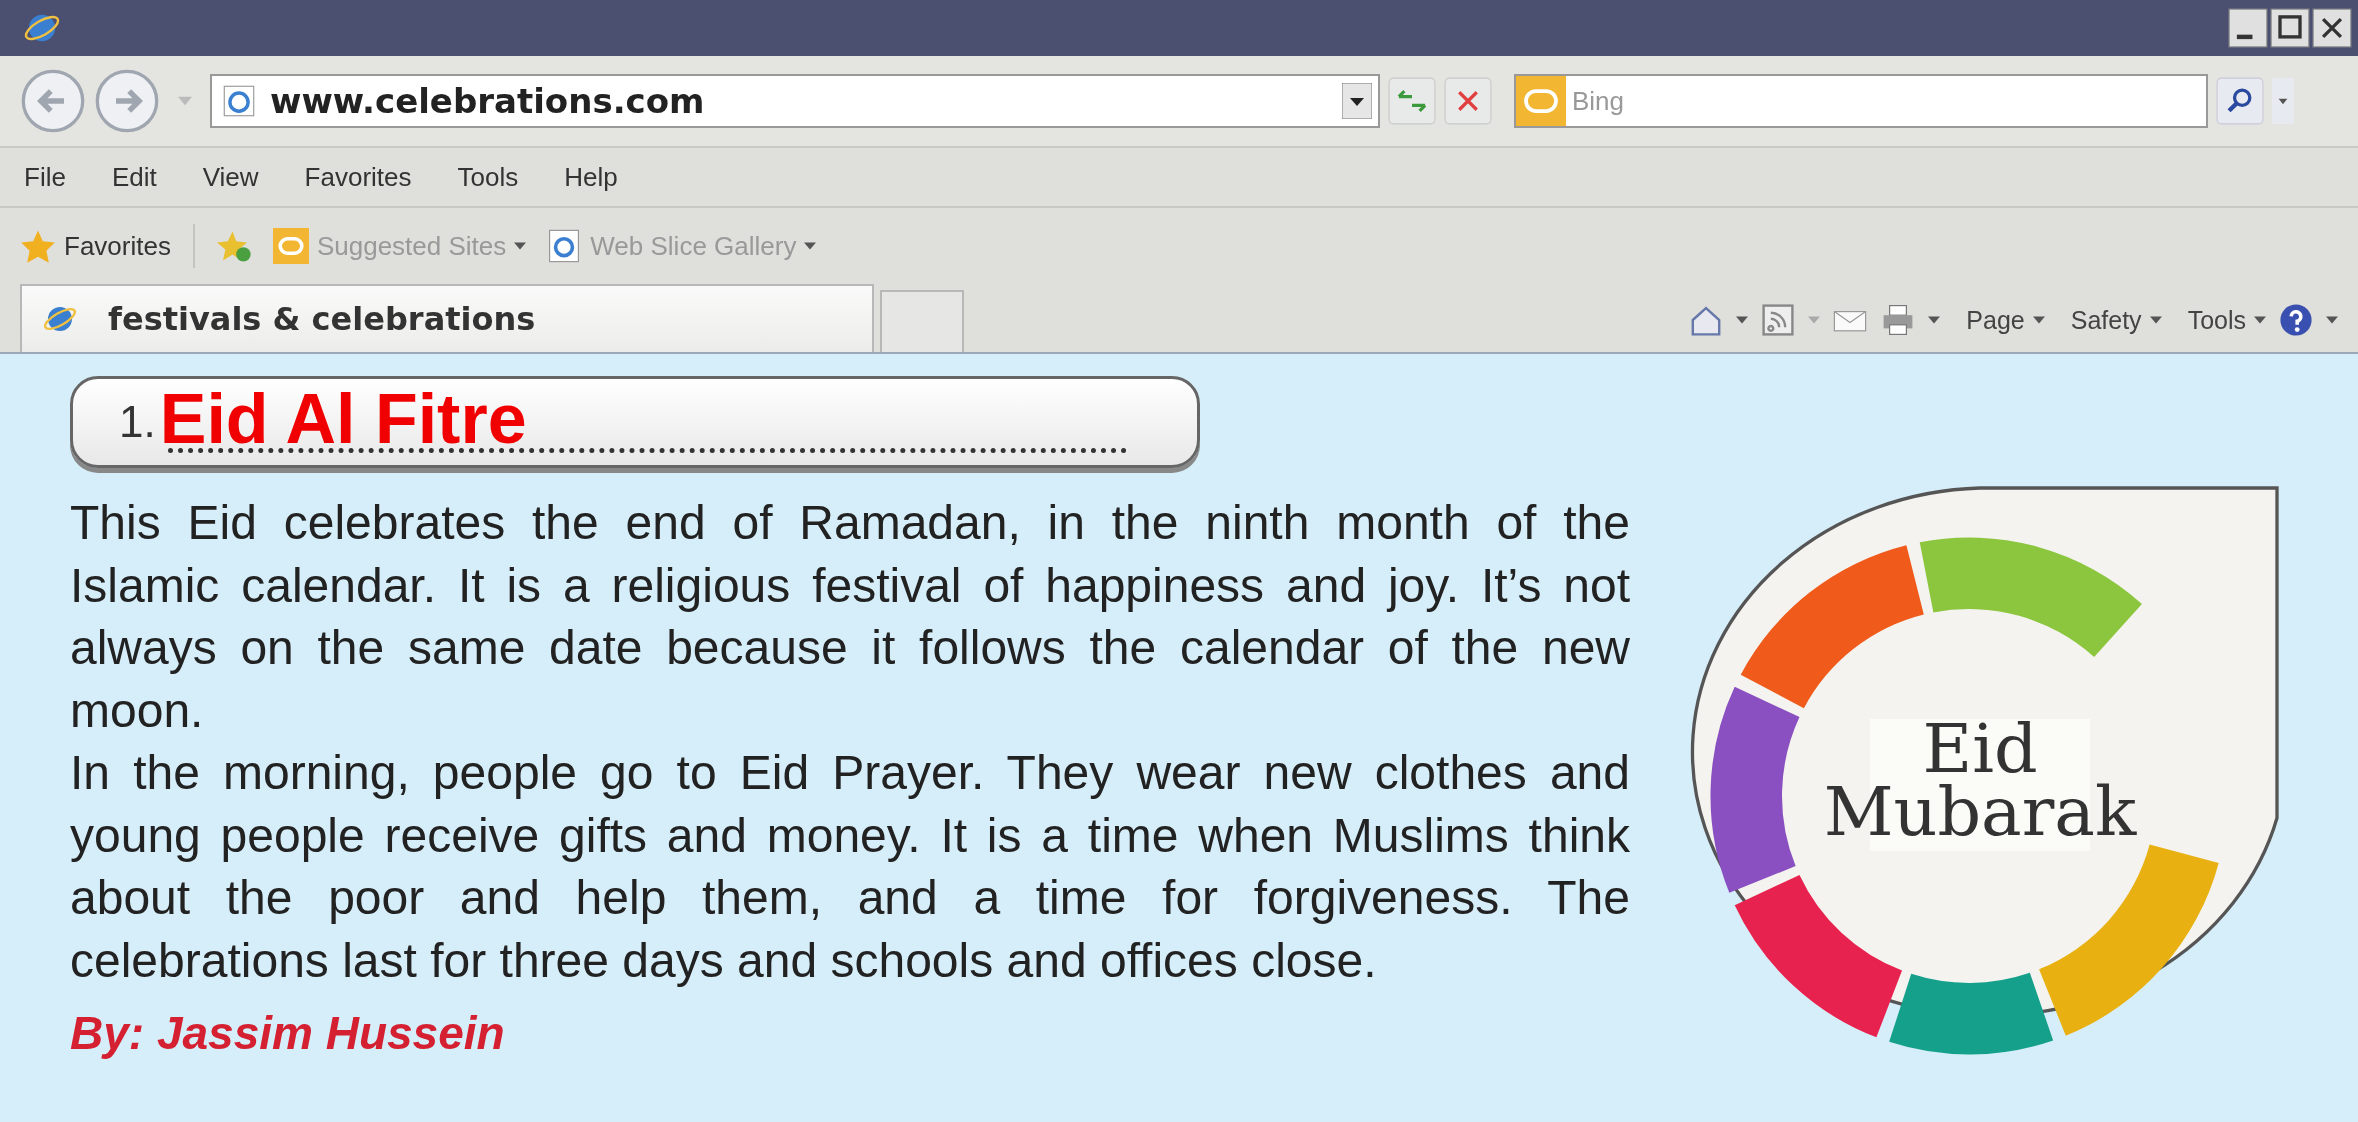 This screenshot has width=2358, height=1122. What do you see at coordinates (2240, 101) in the screenshot?
I see `search-icon` at bounding box center [2240, 101].